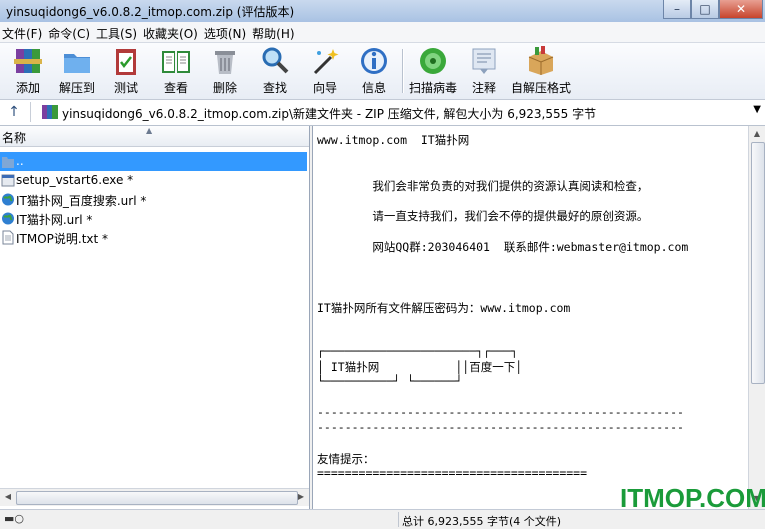 Image resolution: width=765 pixels, height=529 pixels. What do you see at coordinates (741, 9) in the screenshot?
I see `close-button: ✕` at bounding box center [741, 9].